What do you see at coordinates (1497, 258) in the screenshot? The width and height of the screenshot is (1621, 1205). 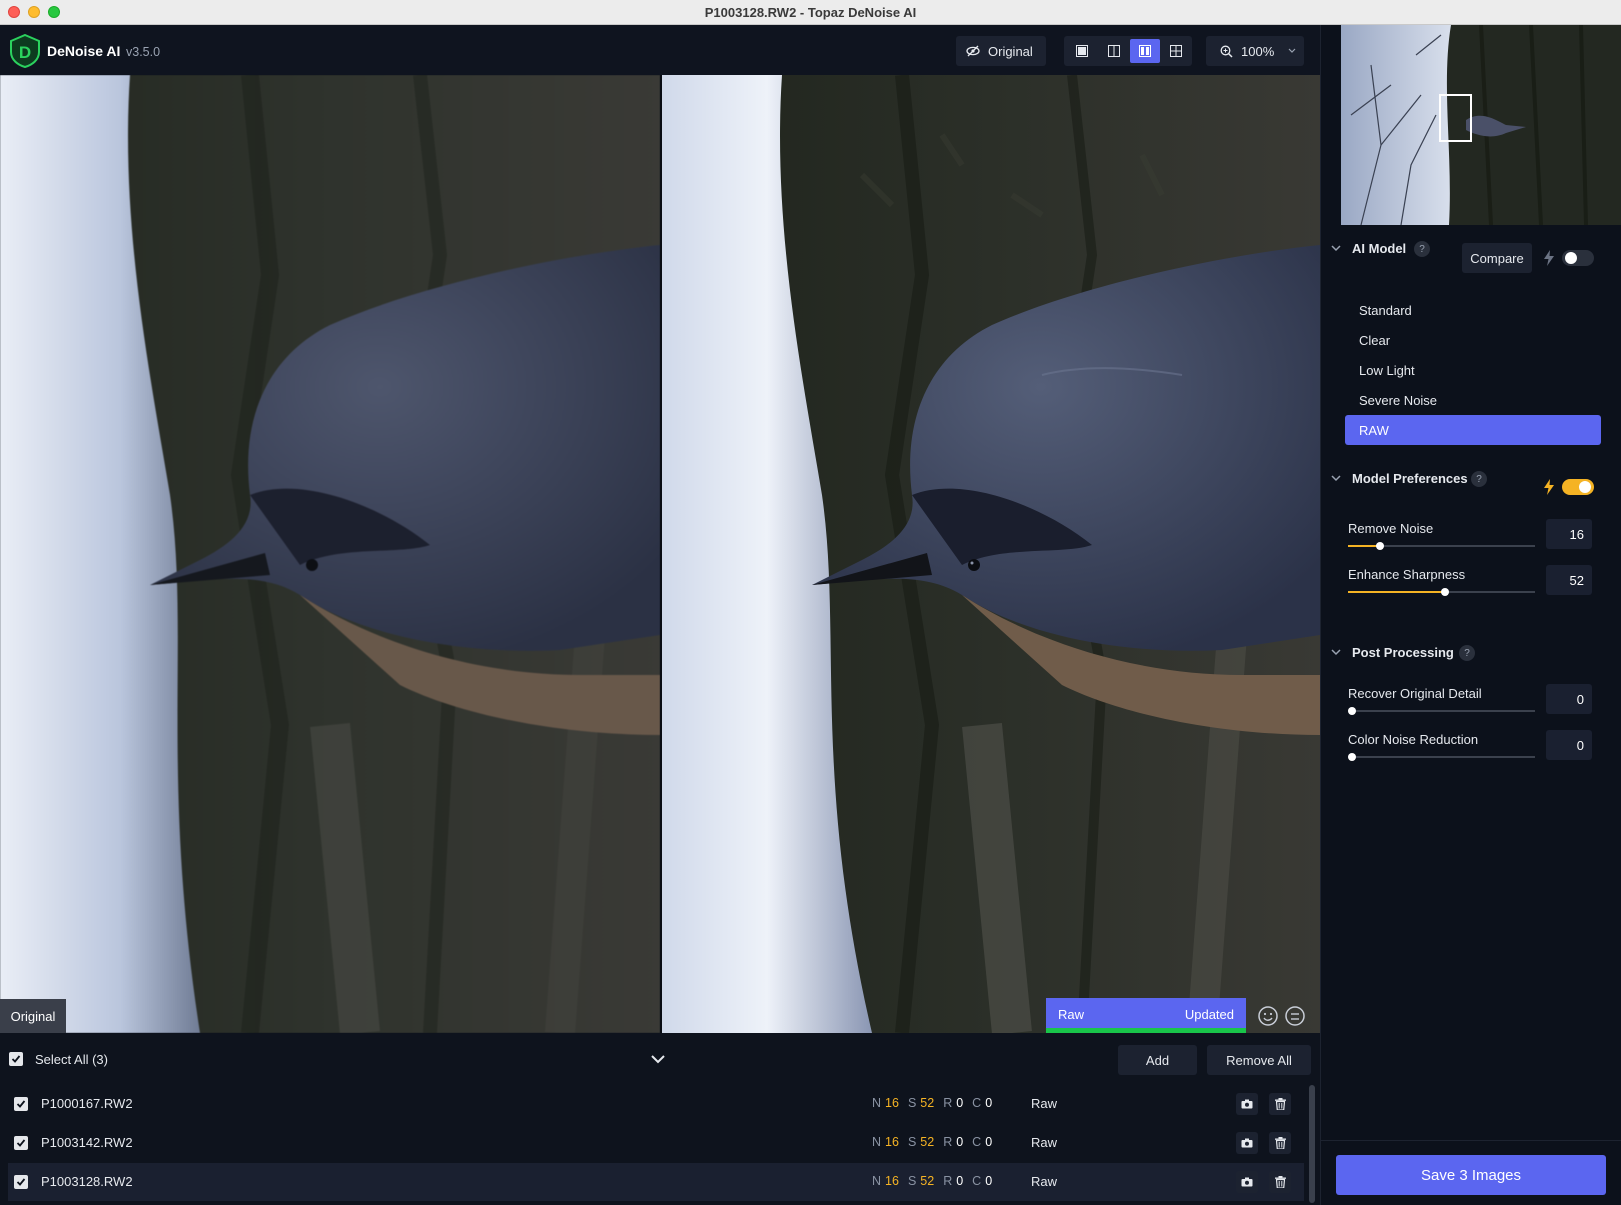 I see `compare-button: Compare` at bounding box center [1497, 258].